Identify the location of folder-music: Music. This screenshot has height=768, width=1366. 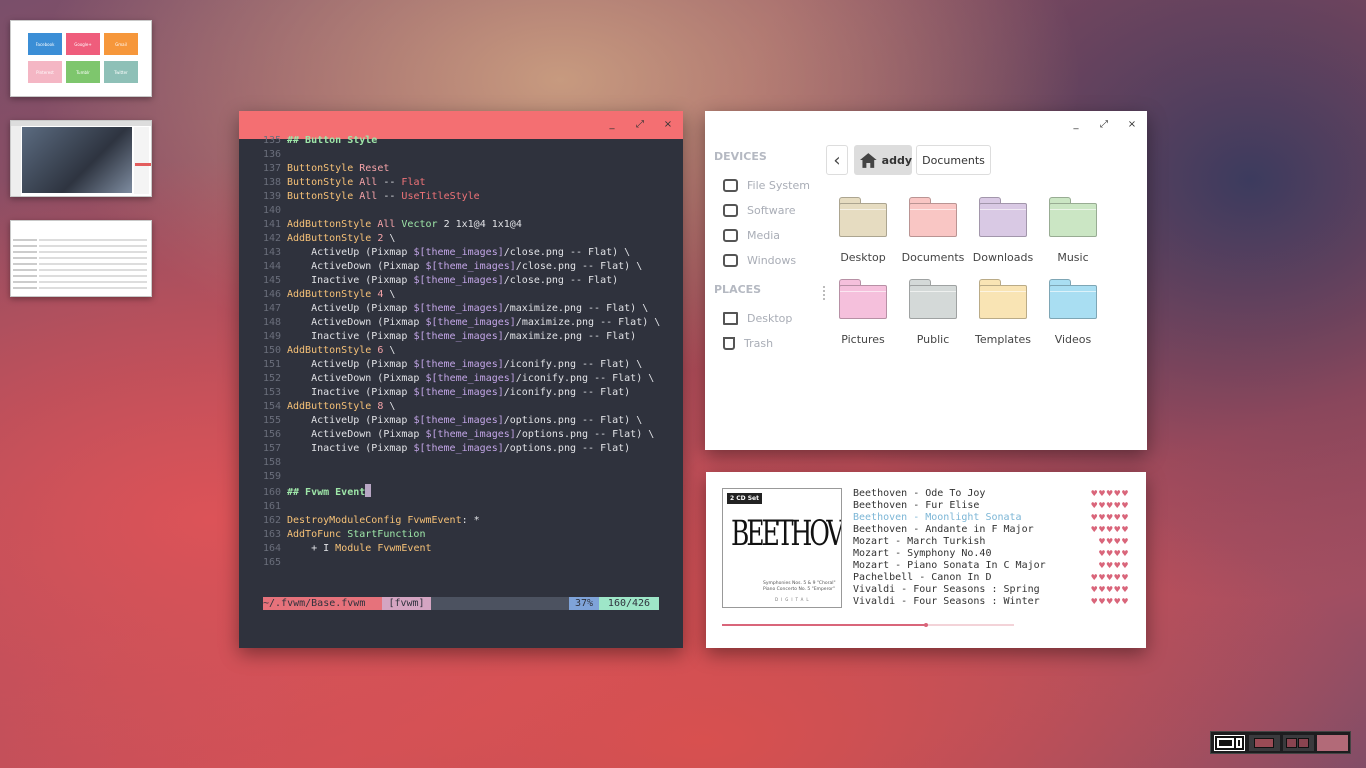
(1073, 230).